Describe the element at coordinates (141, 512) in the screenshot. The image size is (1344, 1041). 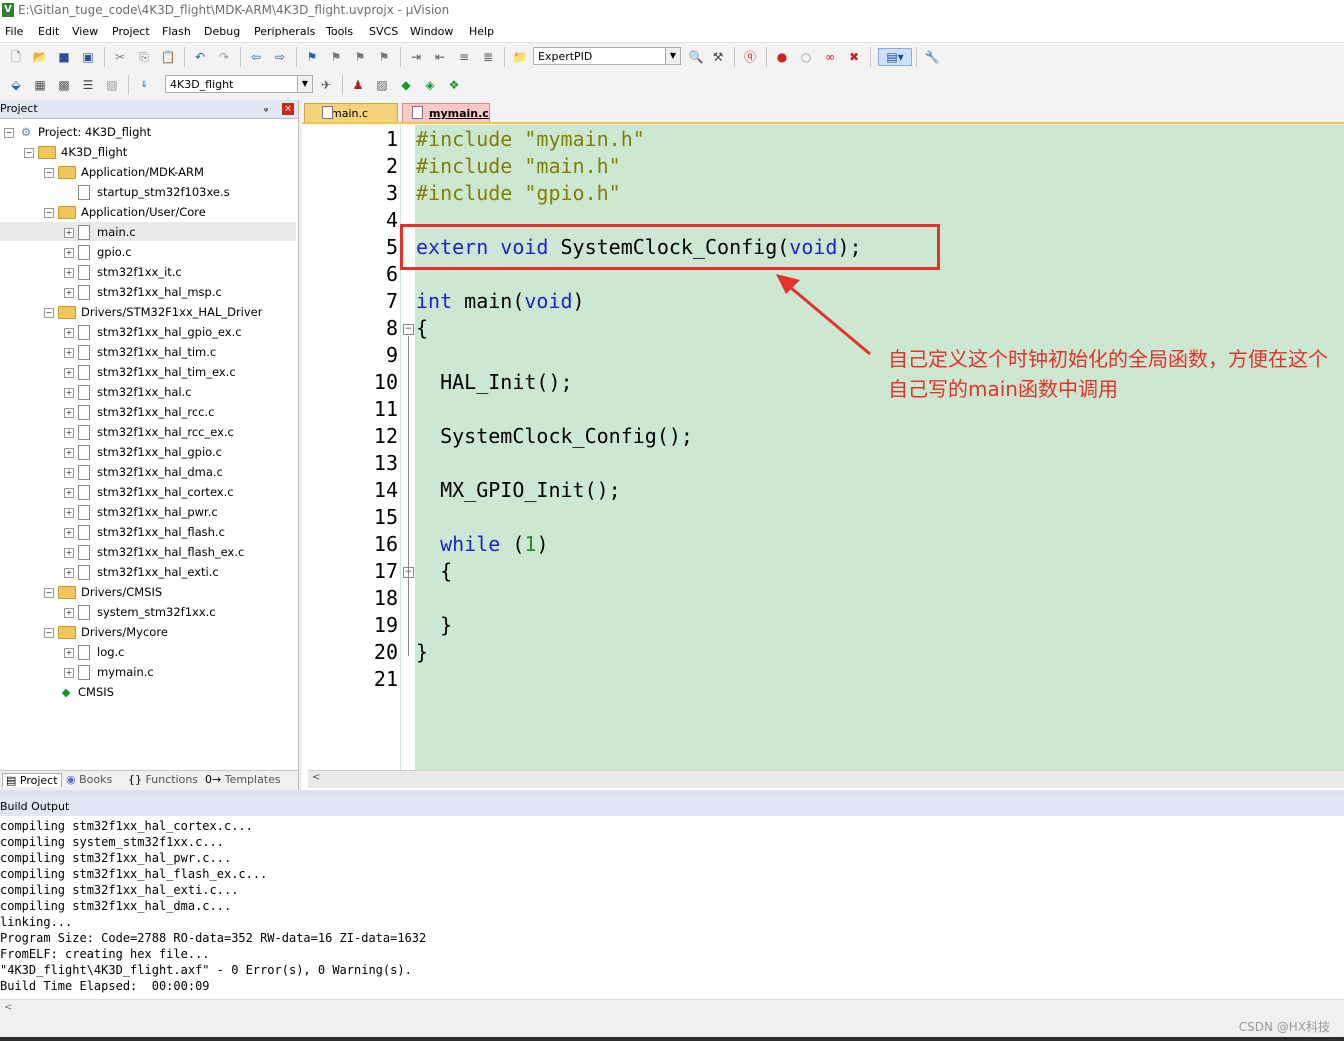
I see `tree-item: + stm32f1xx_hal_pwr.c` at that location.